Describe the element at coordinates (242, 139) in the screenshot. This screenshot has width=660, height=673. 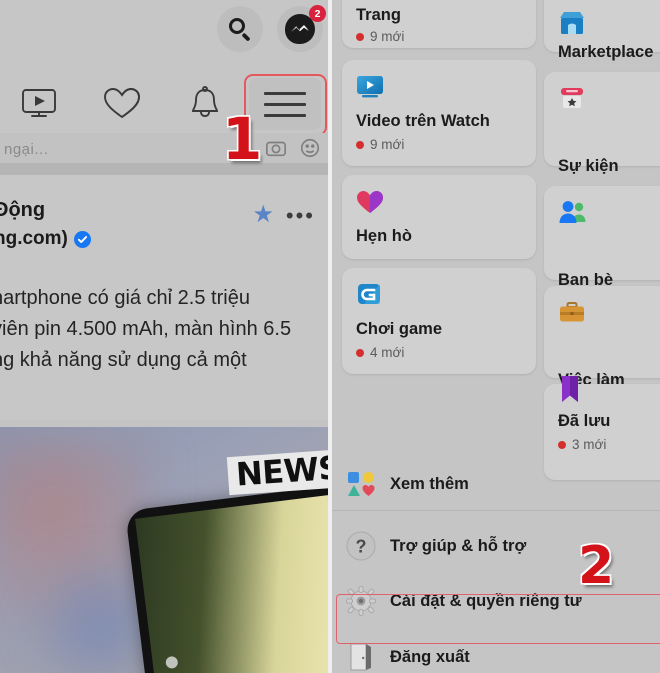
I see `annotation-marker-1: 1` at that location.